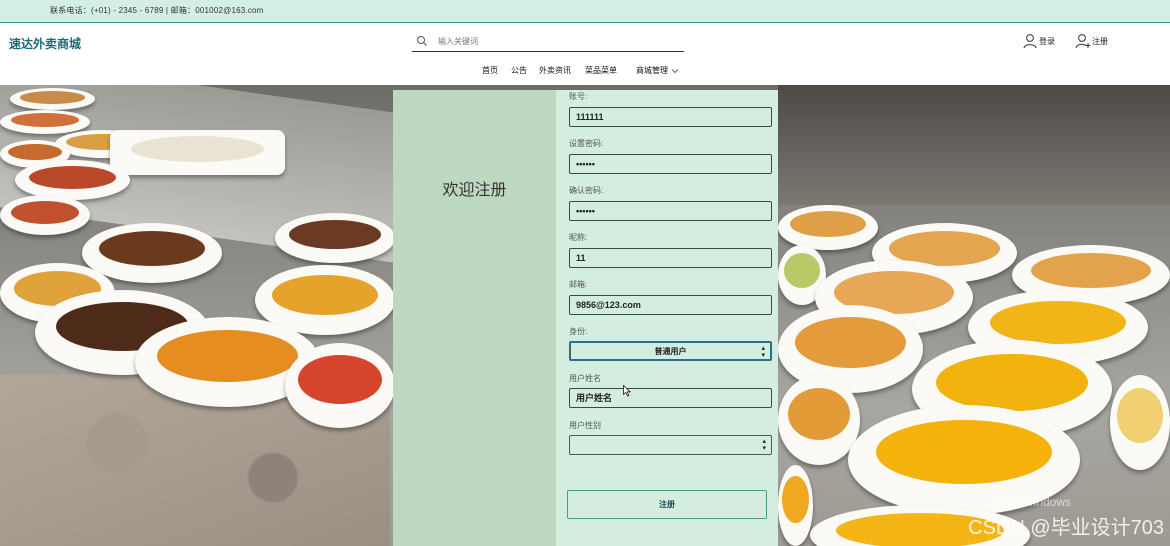  What do you see at coordinates (578, 237) in the screenshot?
I see `nickname-label: 昵称:` at bounding box center [578, 237].